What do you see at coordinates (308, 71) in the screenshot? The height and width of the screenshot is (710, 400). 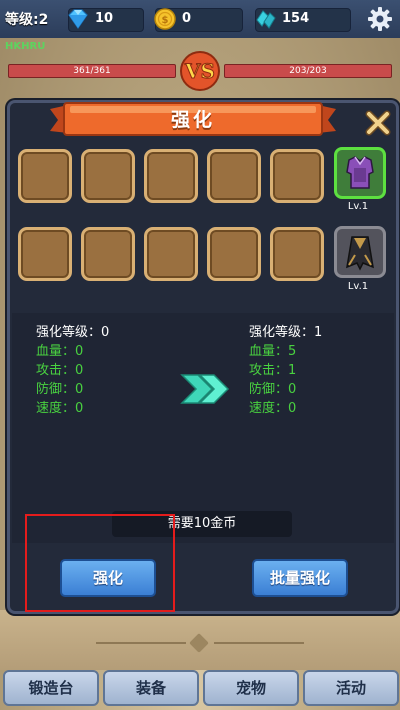 I see `enemy-hp-bar: 203/203` at bounding box center [308, 71].